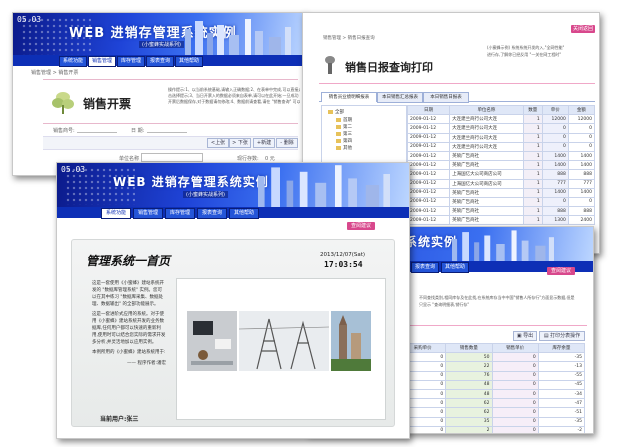 Image resolution: width=620 pixels, height=447 pixels. Describe the element at coordinates (167, 129) in the screenshot. I see `back-date-input` at that location.